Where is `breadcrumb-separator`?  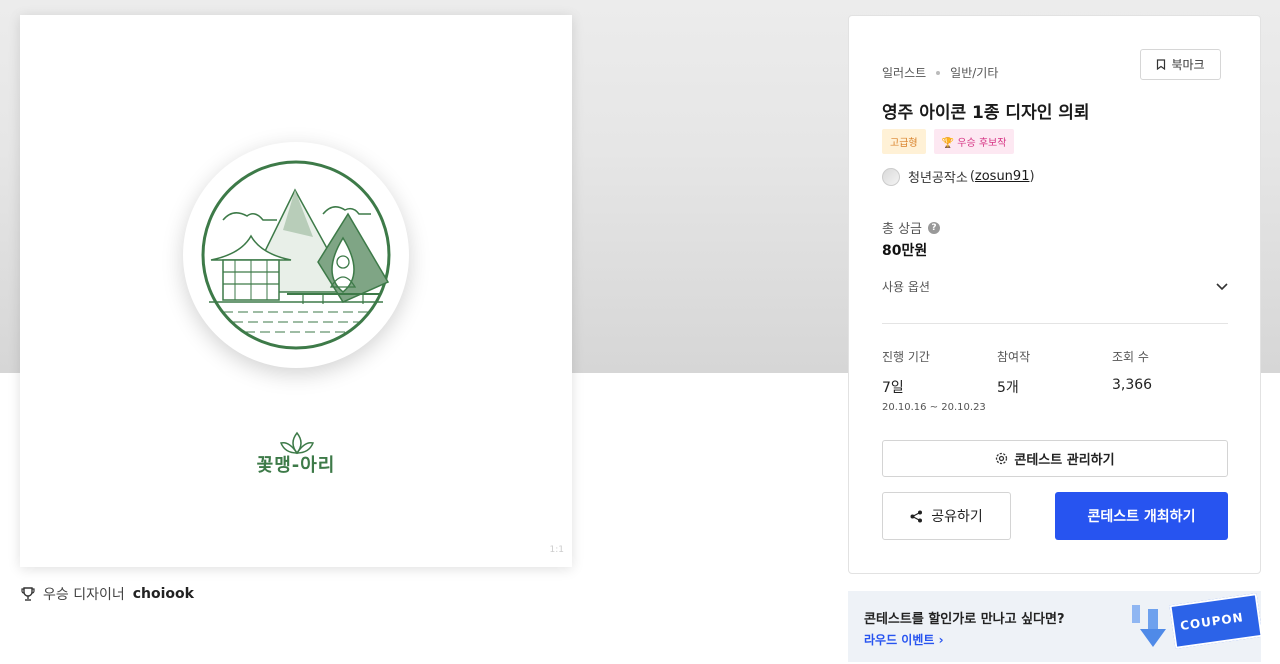 breadcrumb-separator is located at coordinates (938, 72).